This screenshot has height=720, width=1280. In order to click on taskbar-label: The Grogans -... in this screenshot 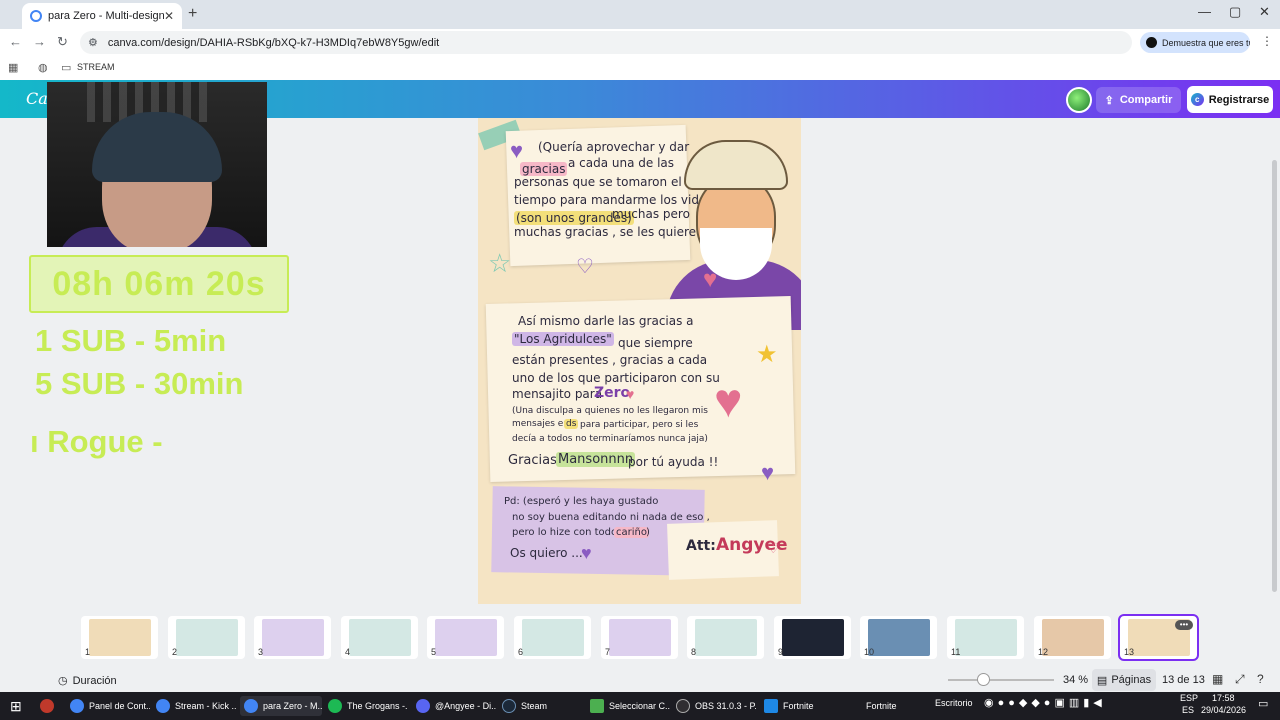, I will do `click(377, 706)`.